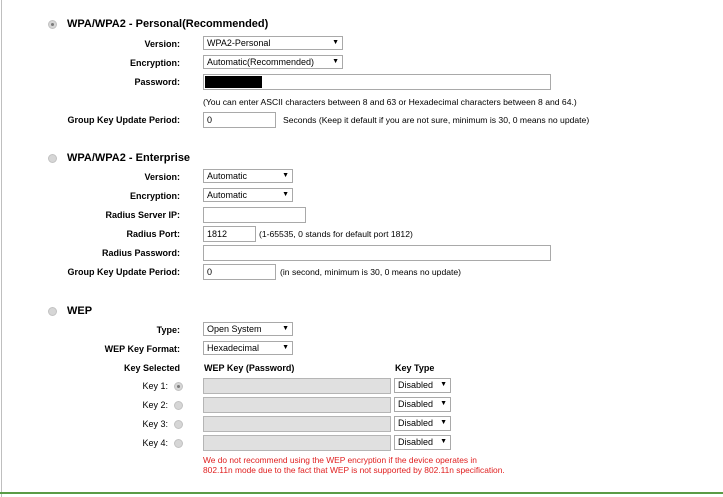  Describe the element at coordinates (361, 493) in the screenshot. I see `footer-divider` at that location.